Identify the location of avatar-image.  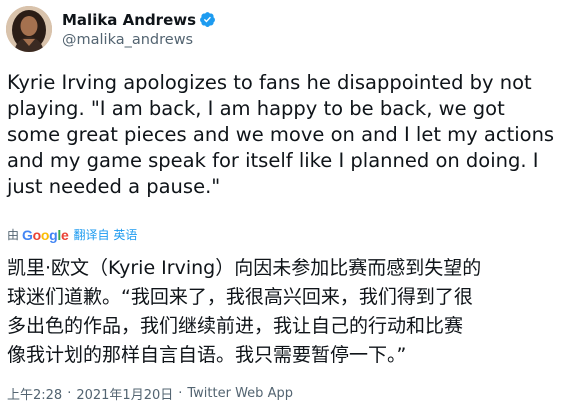
(29, 29).